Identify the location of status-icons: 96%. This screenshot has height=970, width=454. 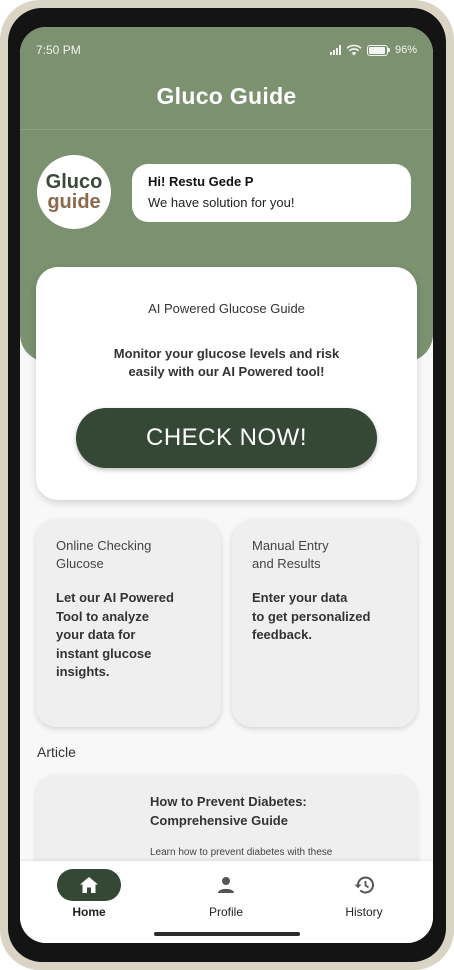
(373, 50).